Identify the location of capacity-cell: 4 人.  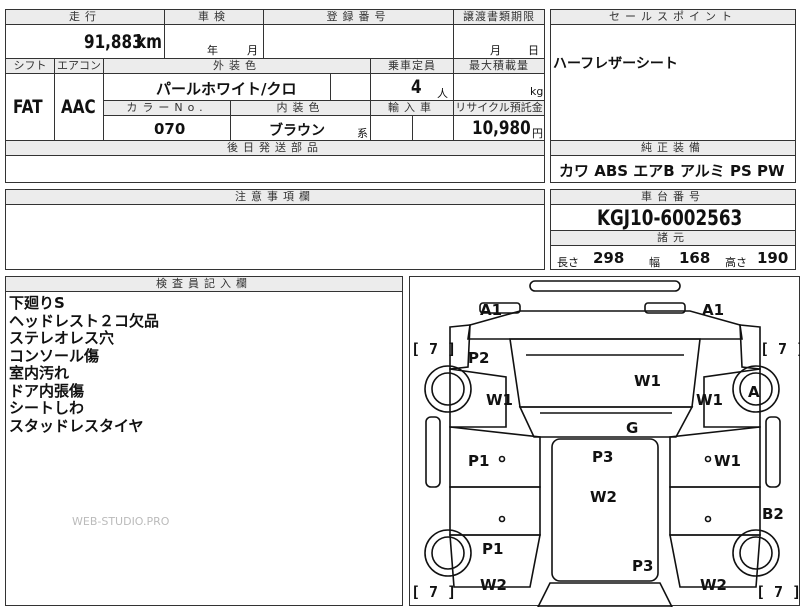
(412, 87).